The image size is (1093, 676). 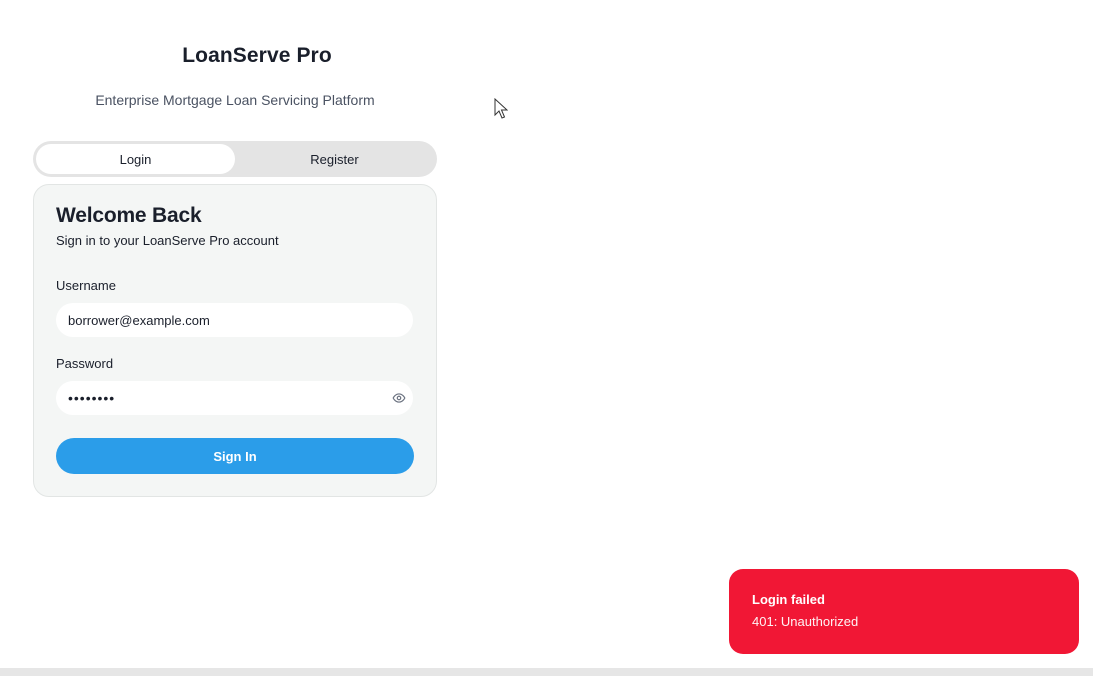 I want to click on auth-tabs: Login Register, so click(x=235, y=159).